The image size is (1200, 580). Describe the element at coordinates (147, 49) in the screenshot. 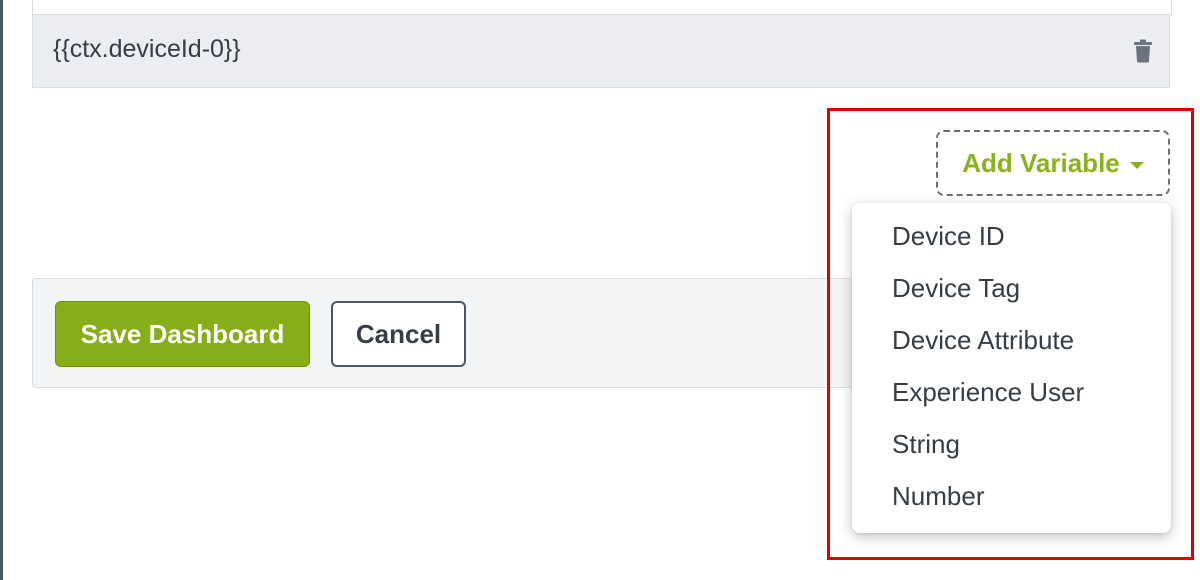

I see `variable-name: {{ctx.deviceId-0}}` at that location.